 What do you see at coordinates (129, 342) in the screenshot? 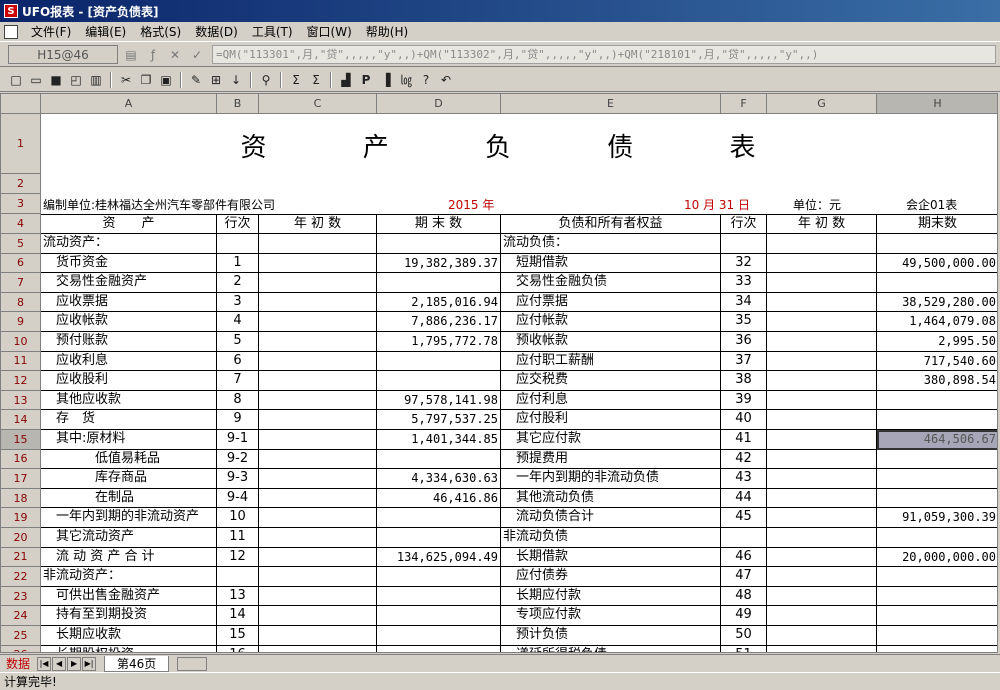
I see `table-cell: 预付账款` at bounding box center [129, 342].